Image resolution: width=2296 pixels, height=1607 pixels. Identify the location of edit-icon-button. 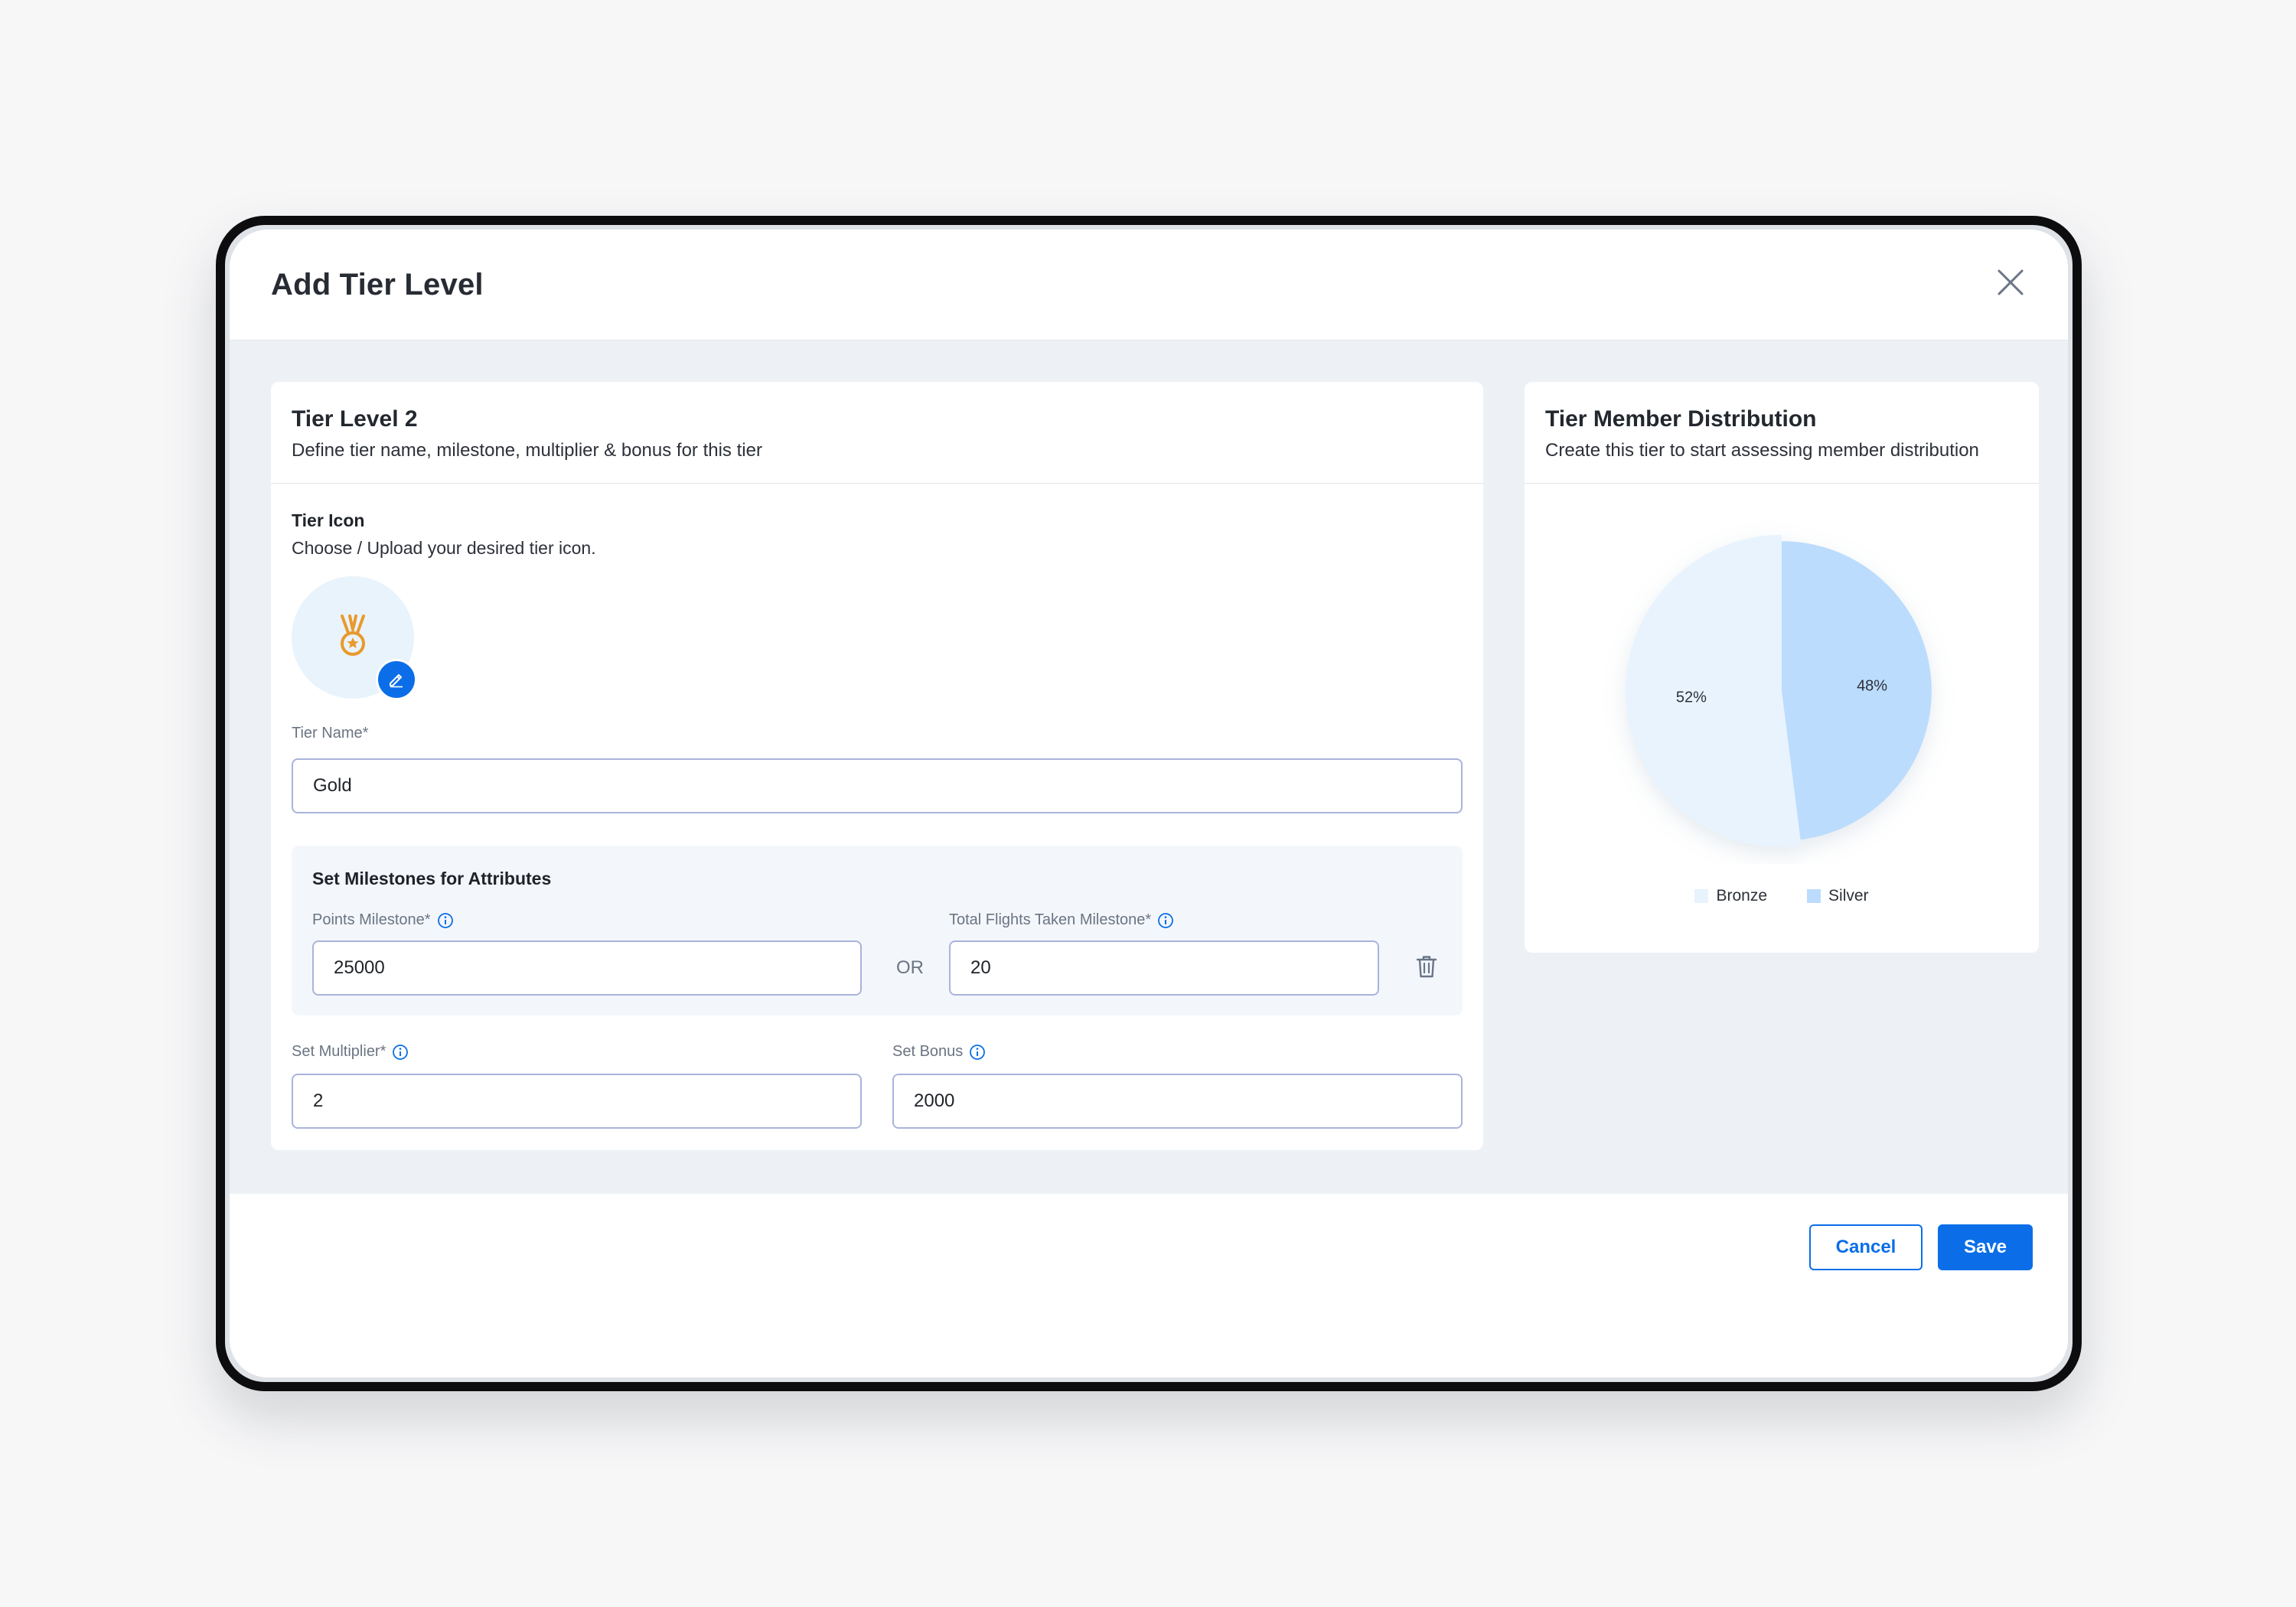
(396, 679).